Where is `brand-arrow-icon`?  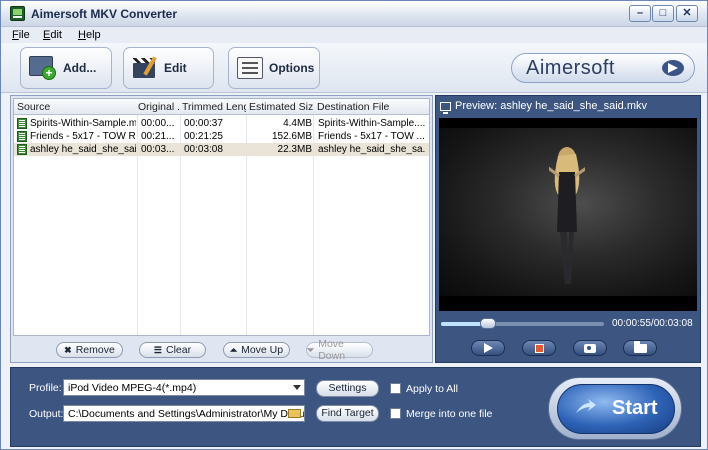 brand-arrow-icon is located at coordinates (673, 68).